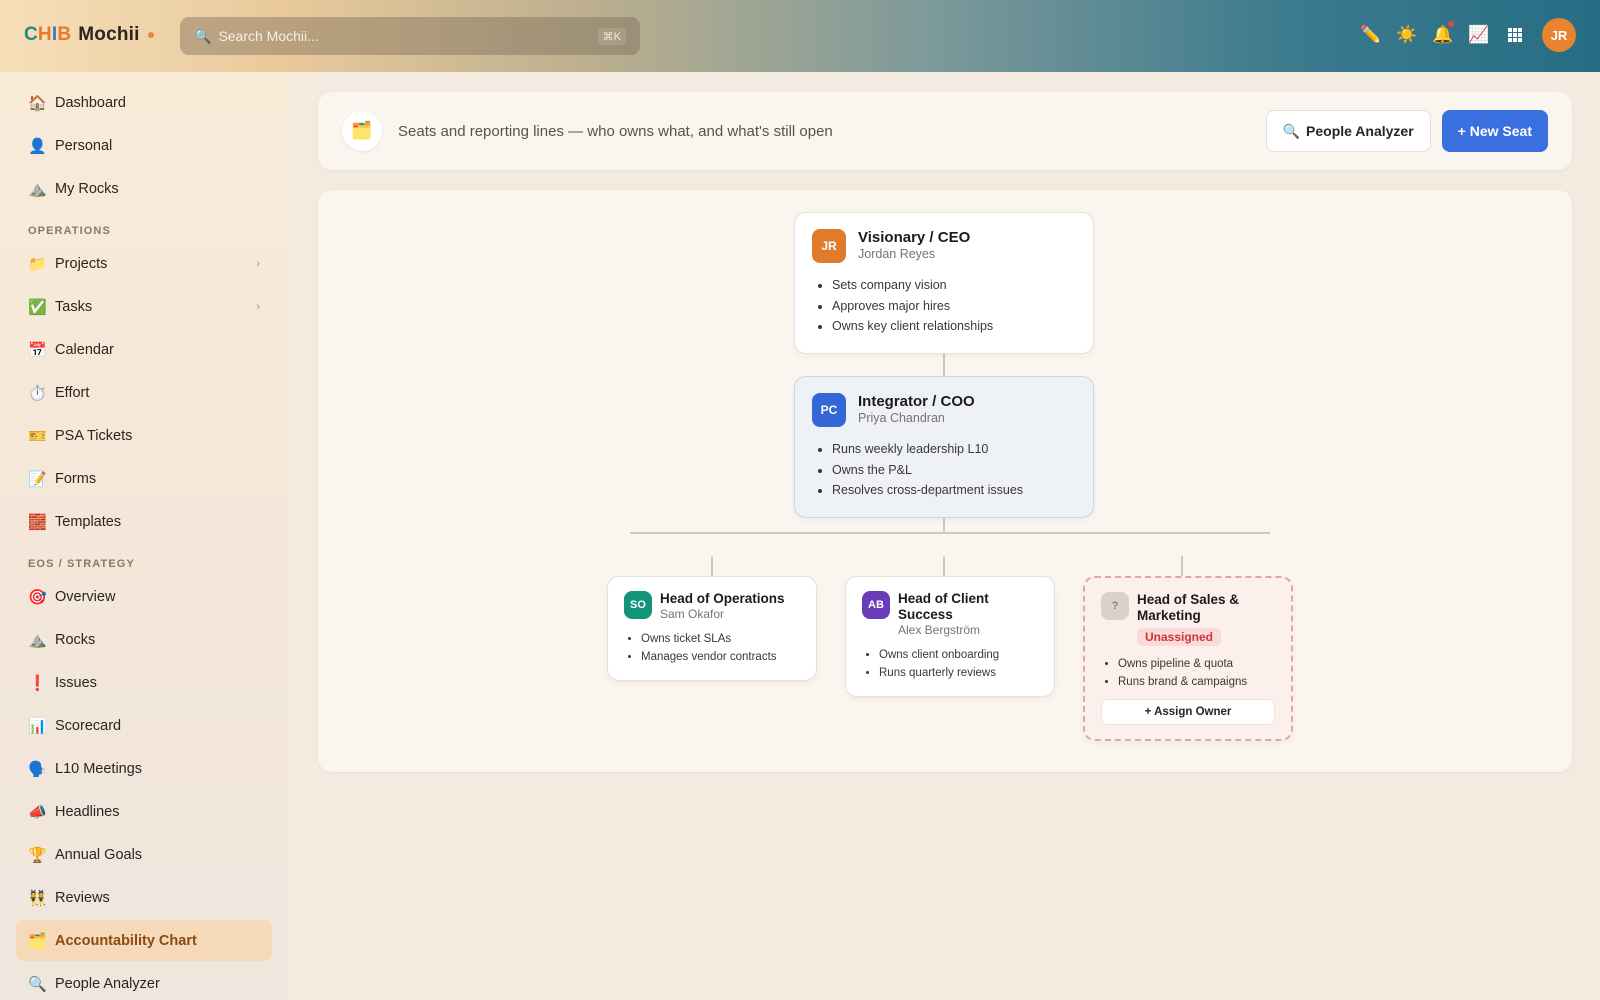 This screenshot has width=1600, height=1000. Describe the element at coordinates (362, 131) in the screenshot. I see `card-index-icon: 🗂️` at that location.